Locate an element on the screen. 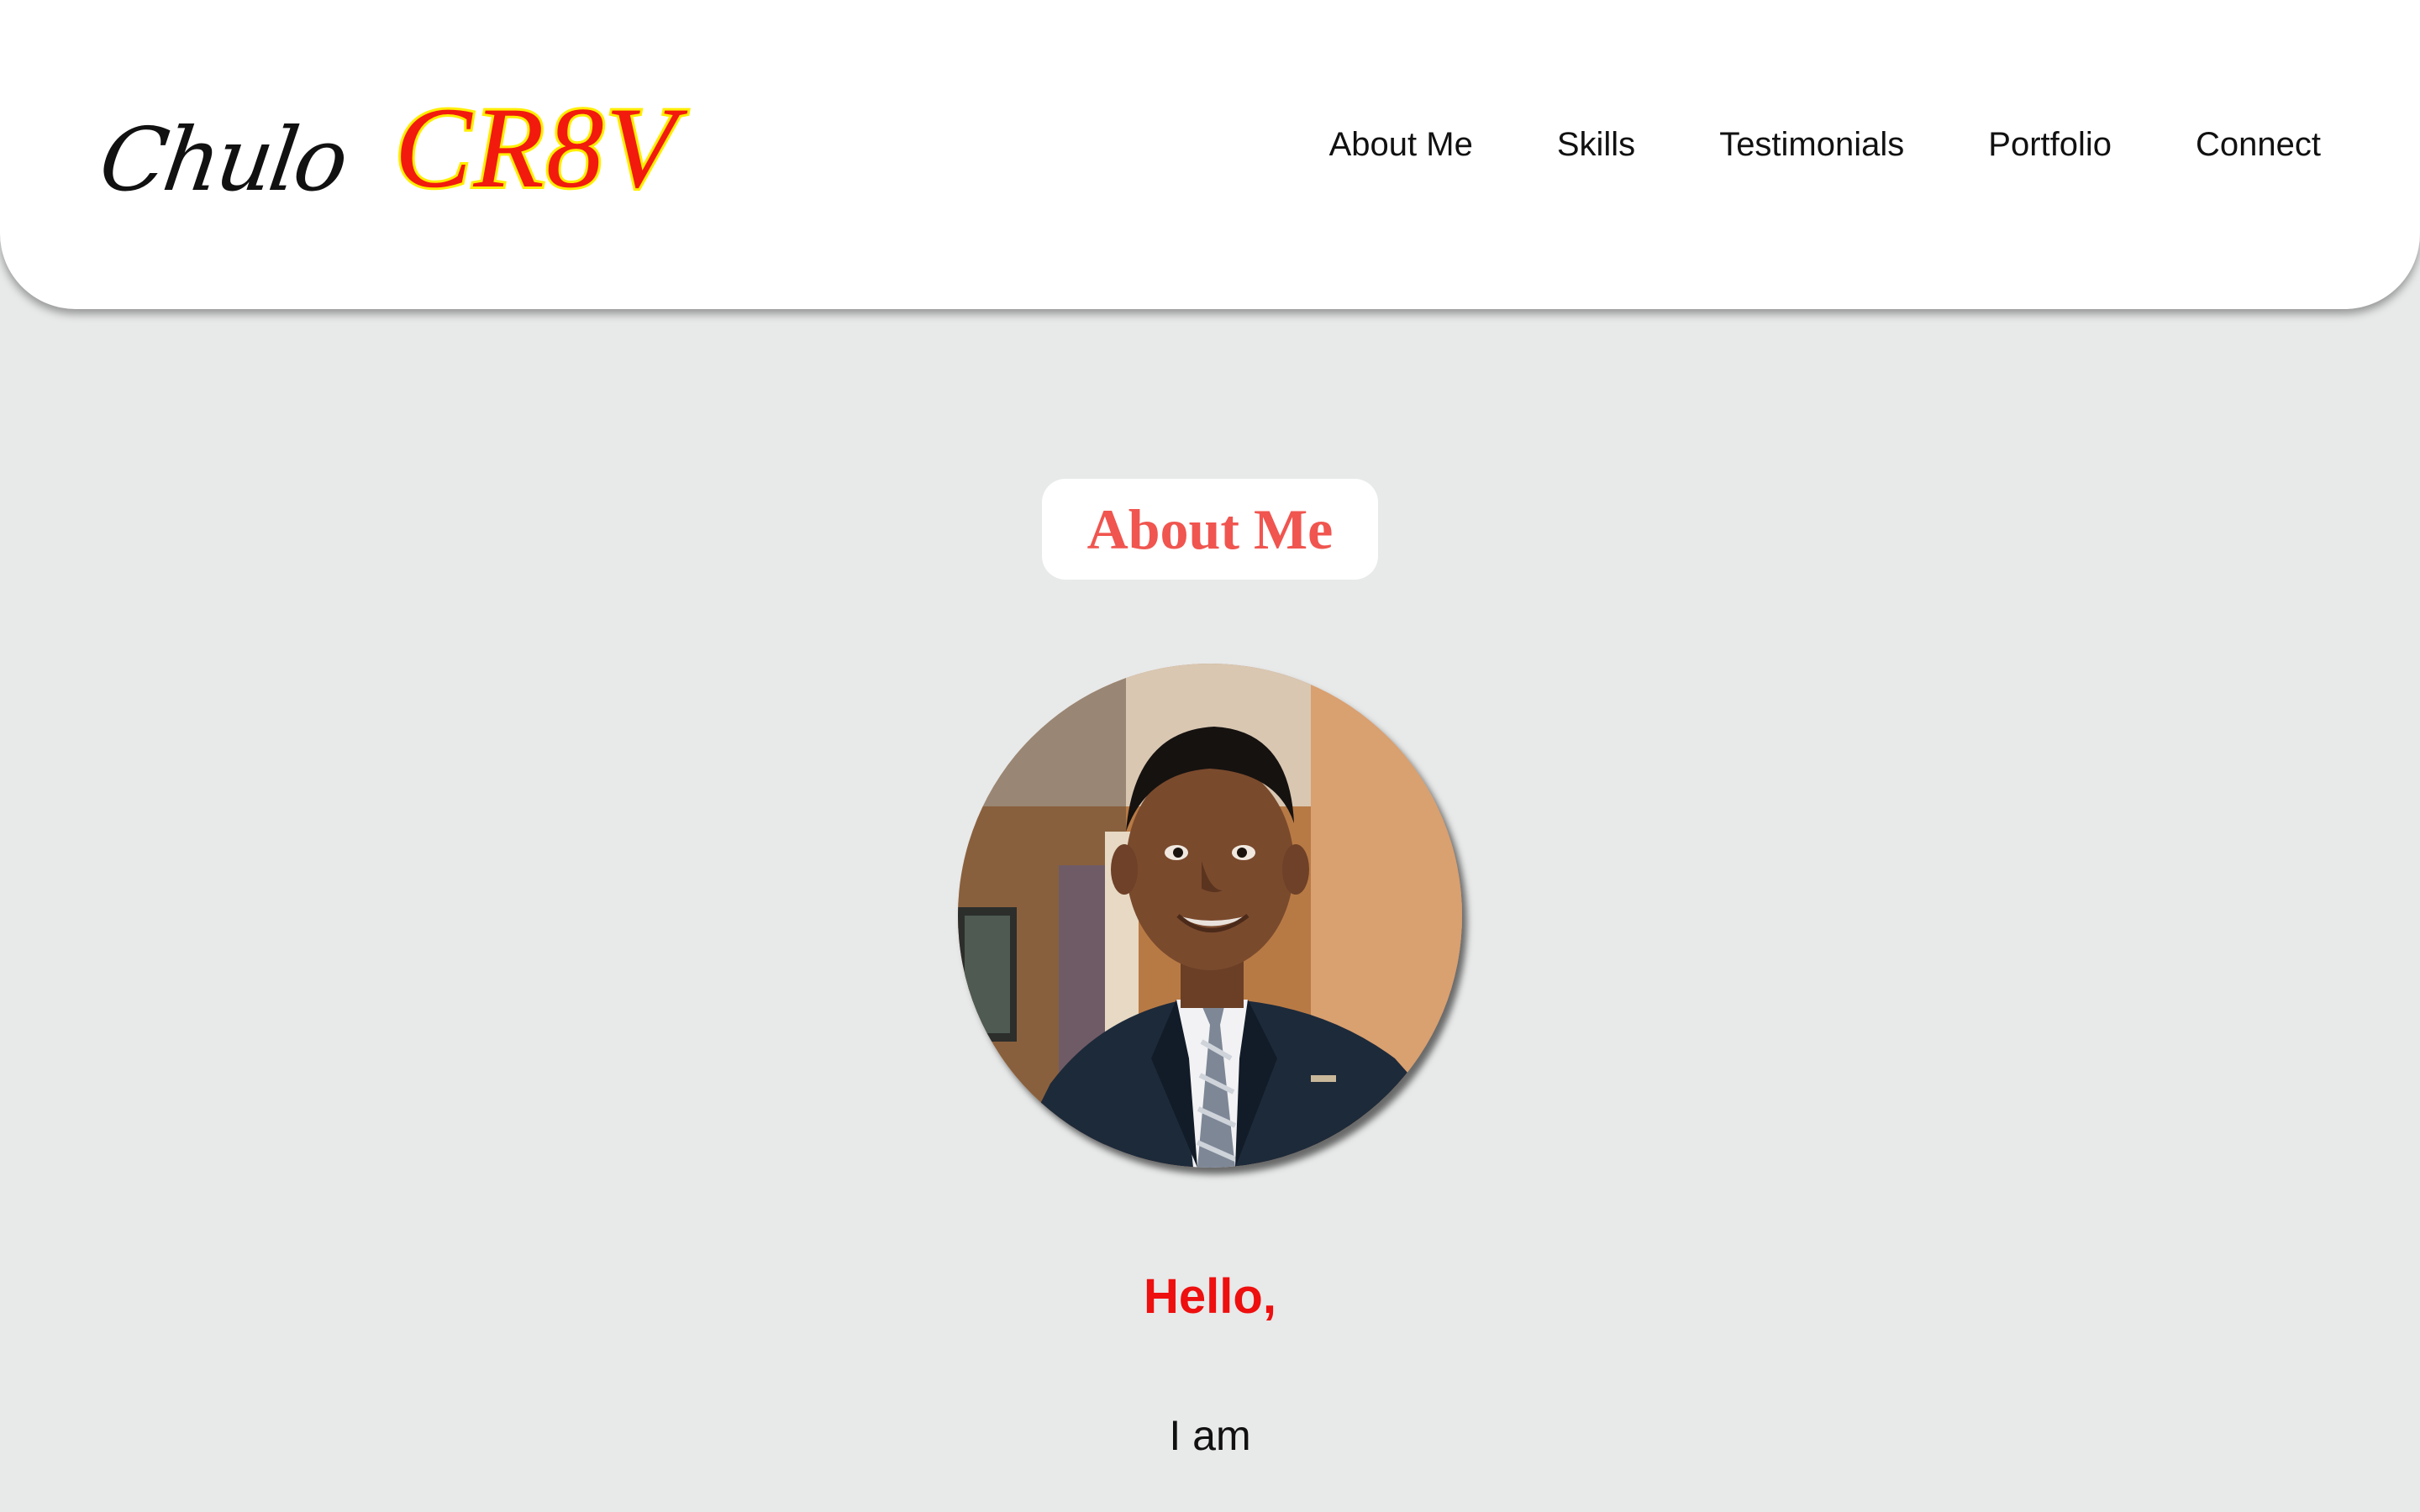  logo-script-text: Chulo is located at coordinates (222, 159).